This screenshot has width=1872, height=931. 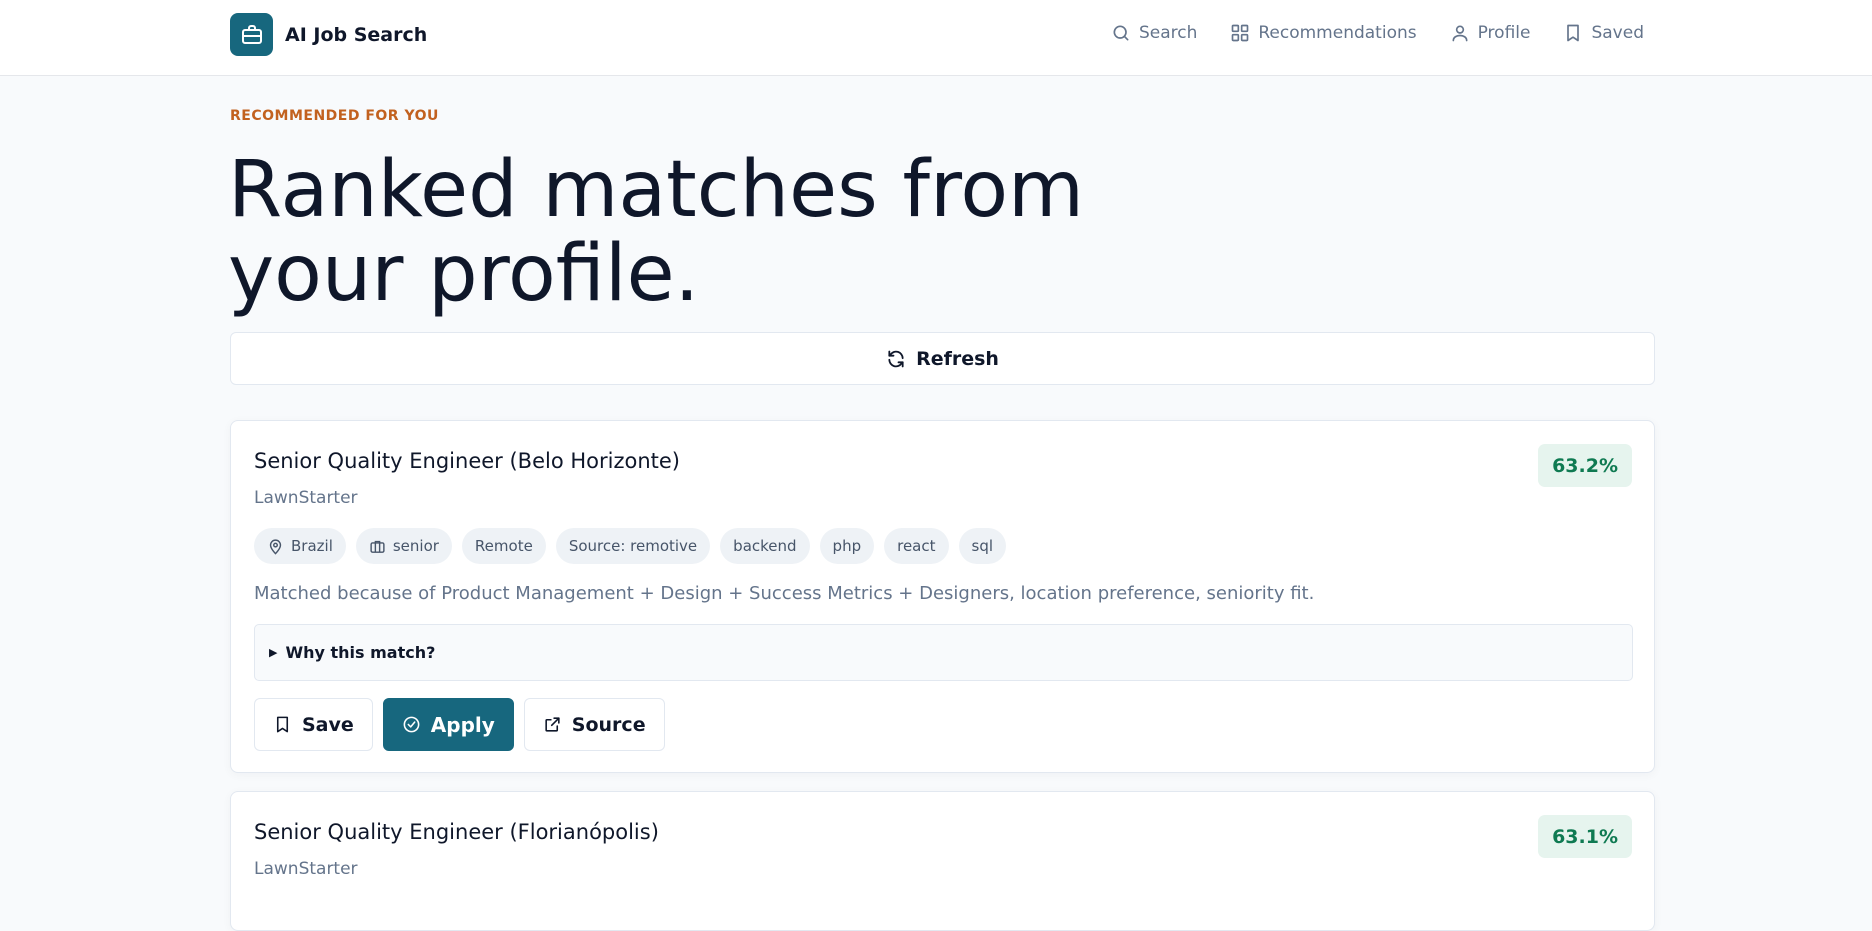 I want to click on check-circle-icon, so click(x=411, y=724).